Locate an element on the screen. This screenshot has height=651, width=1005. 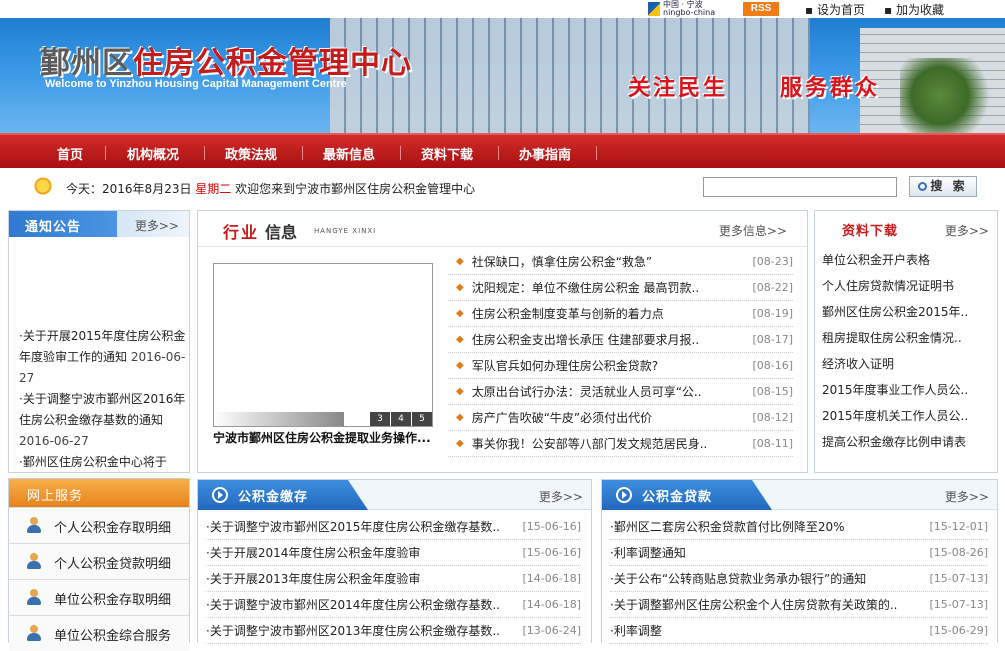
list-item: ·关于开展2013年度住房公积金年度验审 [14-06-18] is located at coordinates (393, 579).